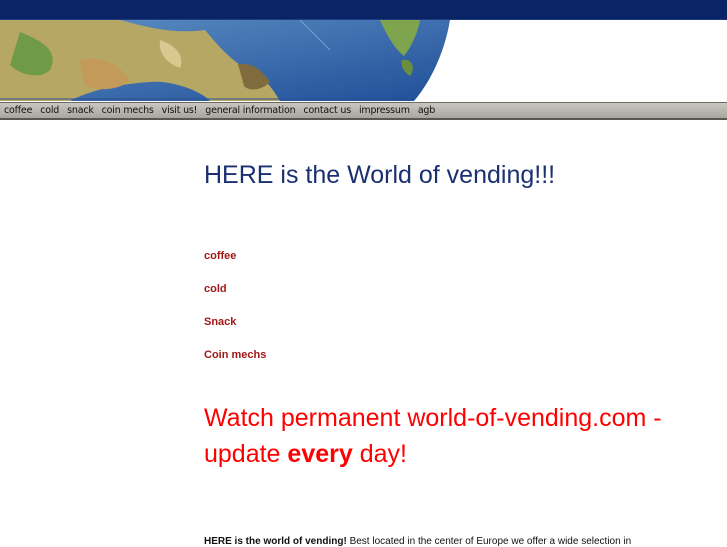 The width and height of the screenshot is (727, 547). What do you see at coordinates (215, 289) in the screenshot?
I see `category-link-cold: cold` at bounding box center [215, 289].